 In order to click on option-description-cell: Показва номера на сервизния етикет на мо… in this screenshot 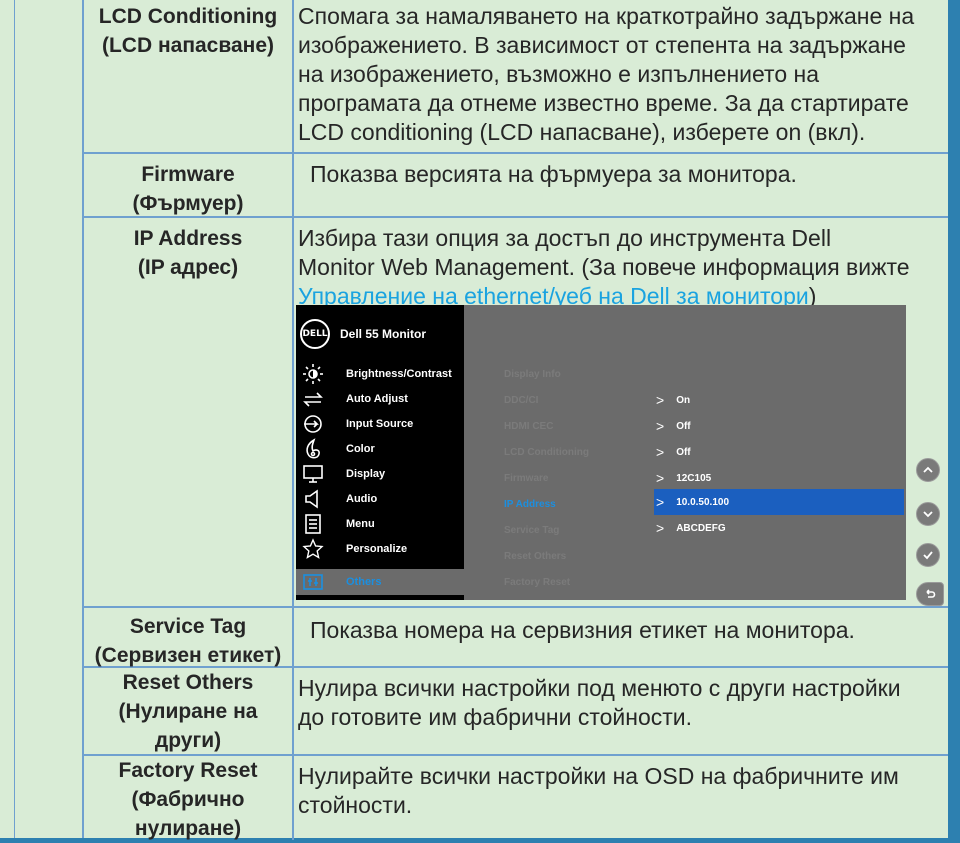, I will do `click(621, 637)`.